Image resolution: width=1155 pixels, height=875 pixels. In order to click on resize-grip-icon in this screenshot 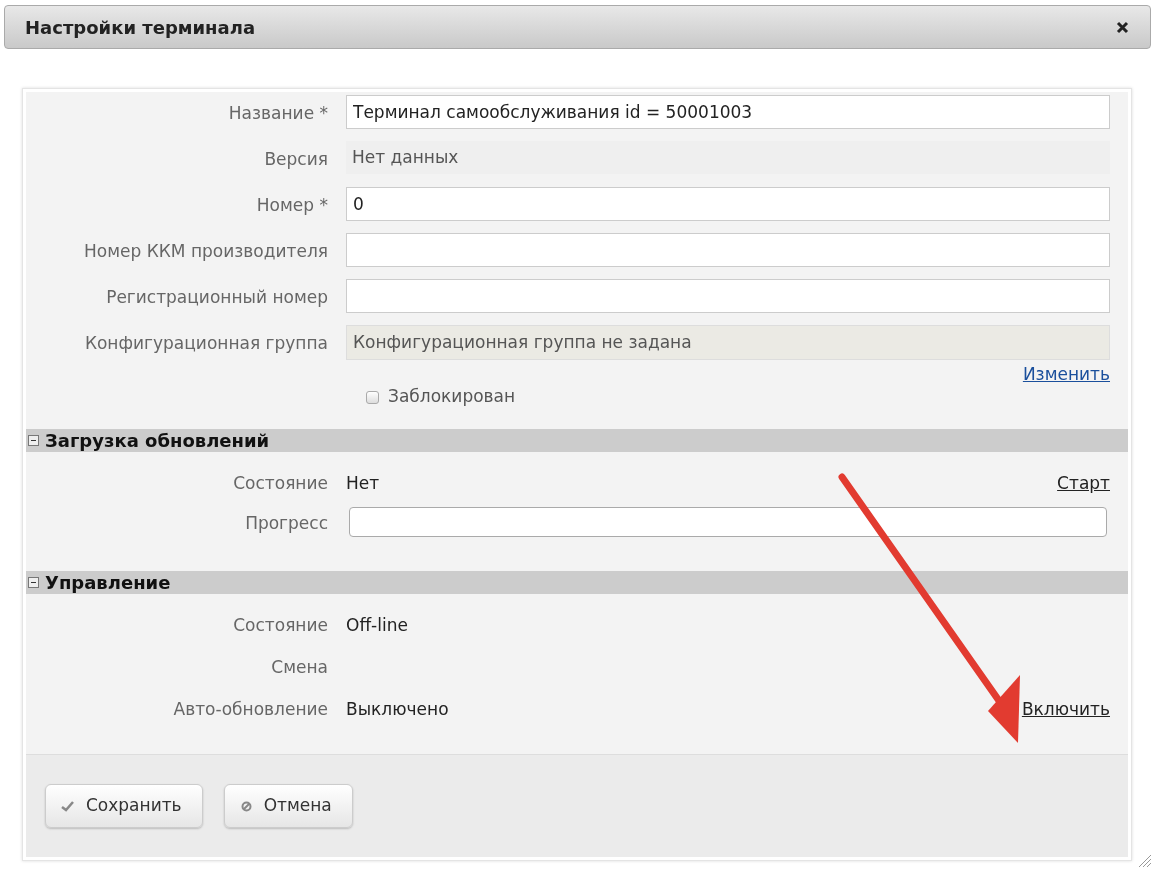, I will do `click(1145, 861)`.